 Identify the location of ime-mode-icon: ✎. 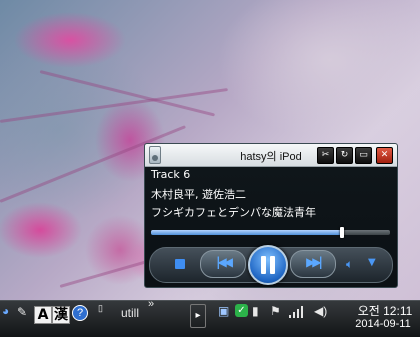
(22, 312).